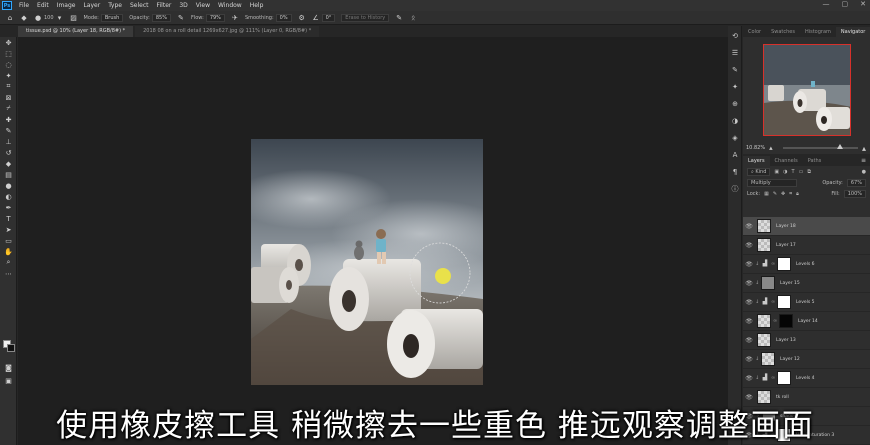 The image size is (870, 445). Describe the element at coordinates (8, 97) in the screenshot. I see `frame-tool-icon: ⊠` at that location.